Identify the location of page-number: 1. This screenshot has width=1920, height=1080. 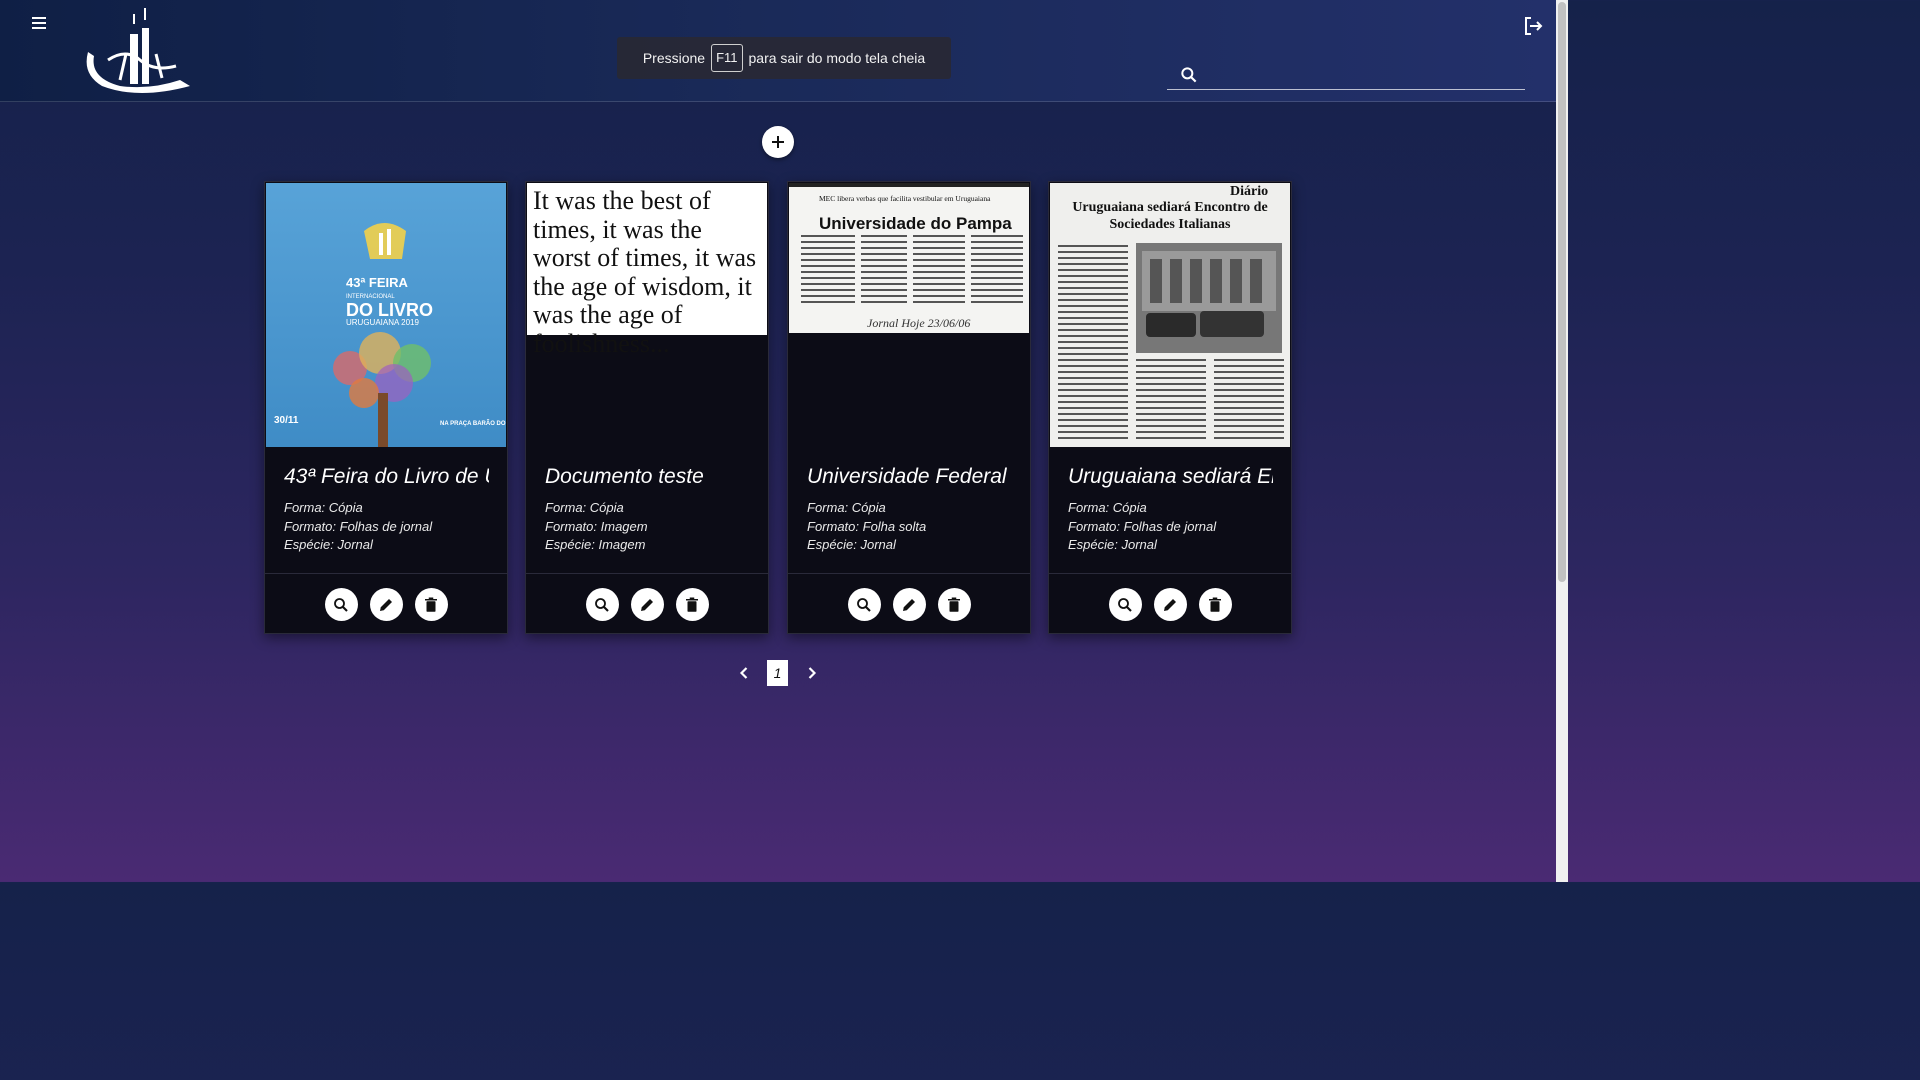
(777, 673).